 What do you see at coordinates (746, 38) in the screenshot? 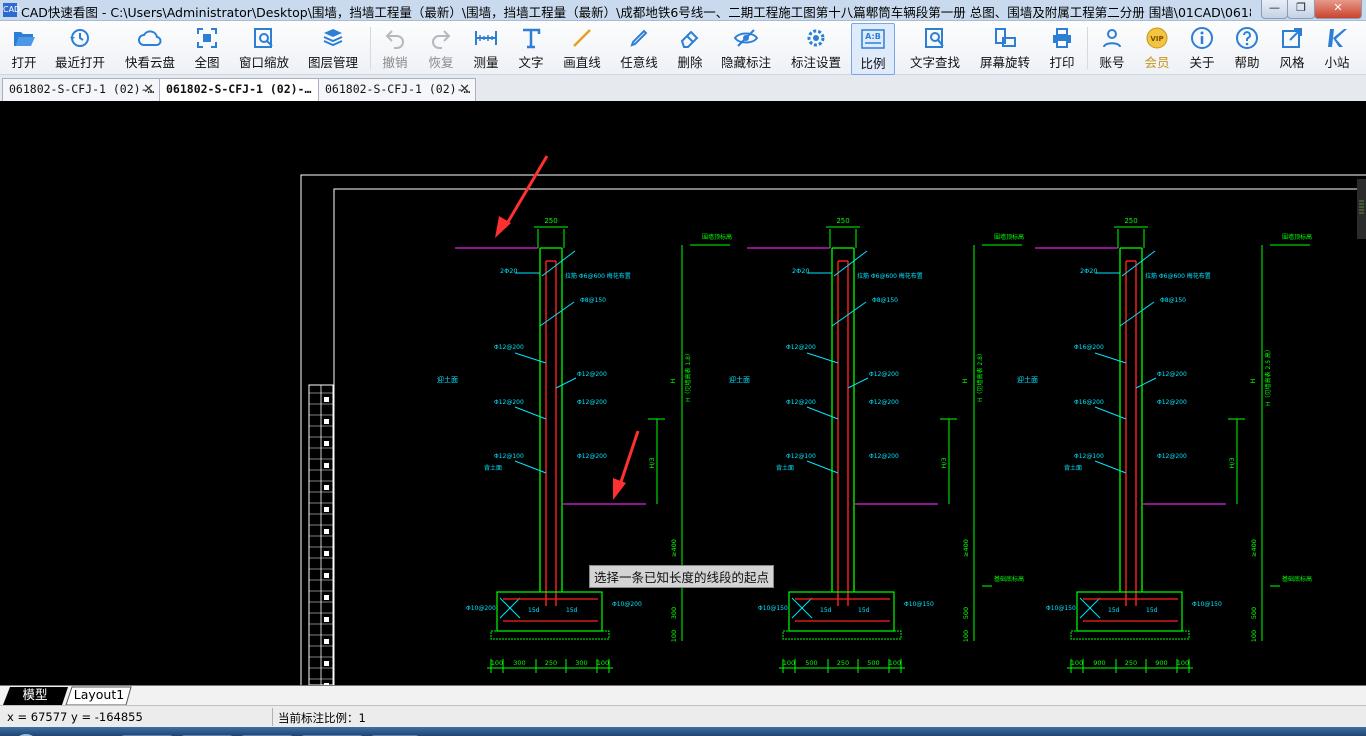
I see `eye-hidden-icon` at bounding box center [746, 38].